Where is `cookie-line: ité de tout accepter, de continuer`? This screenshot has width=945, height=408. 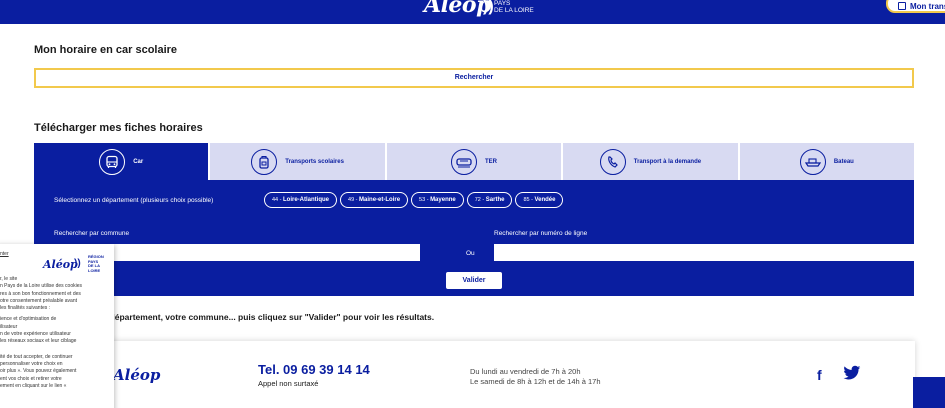 cookie-line: ité de tout accepter, de continuer is located at coordinates (36, 356).